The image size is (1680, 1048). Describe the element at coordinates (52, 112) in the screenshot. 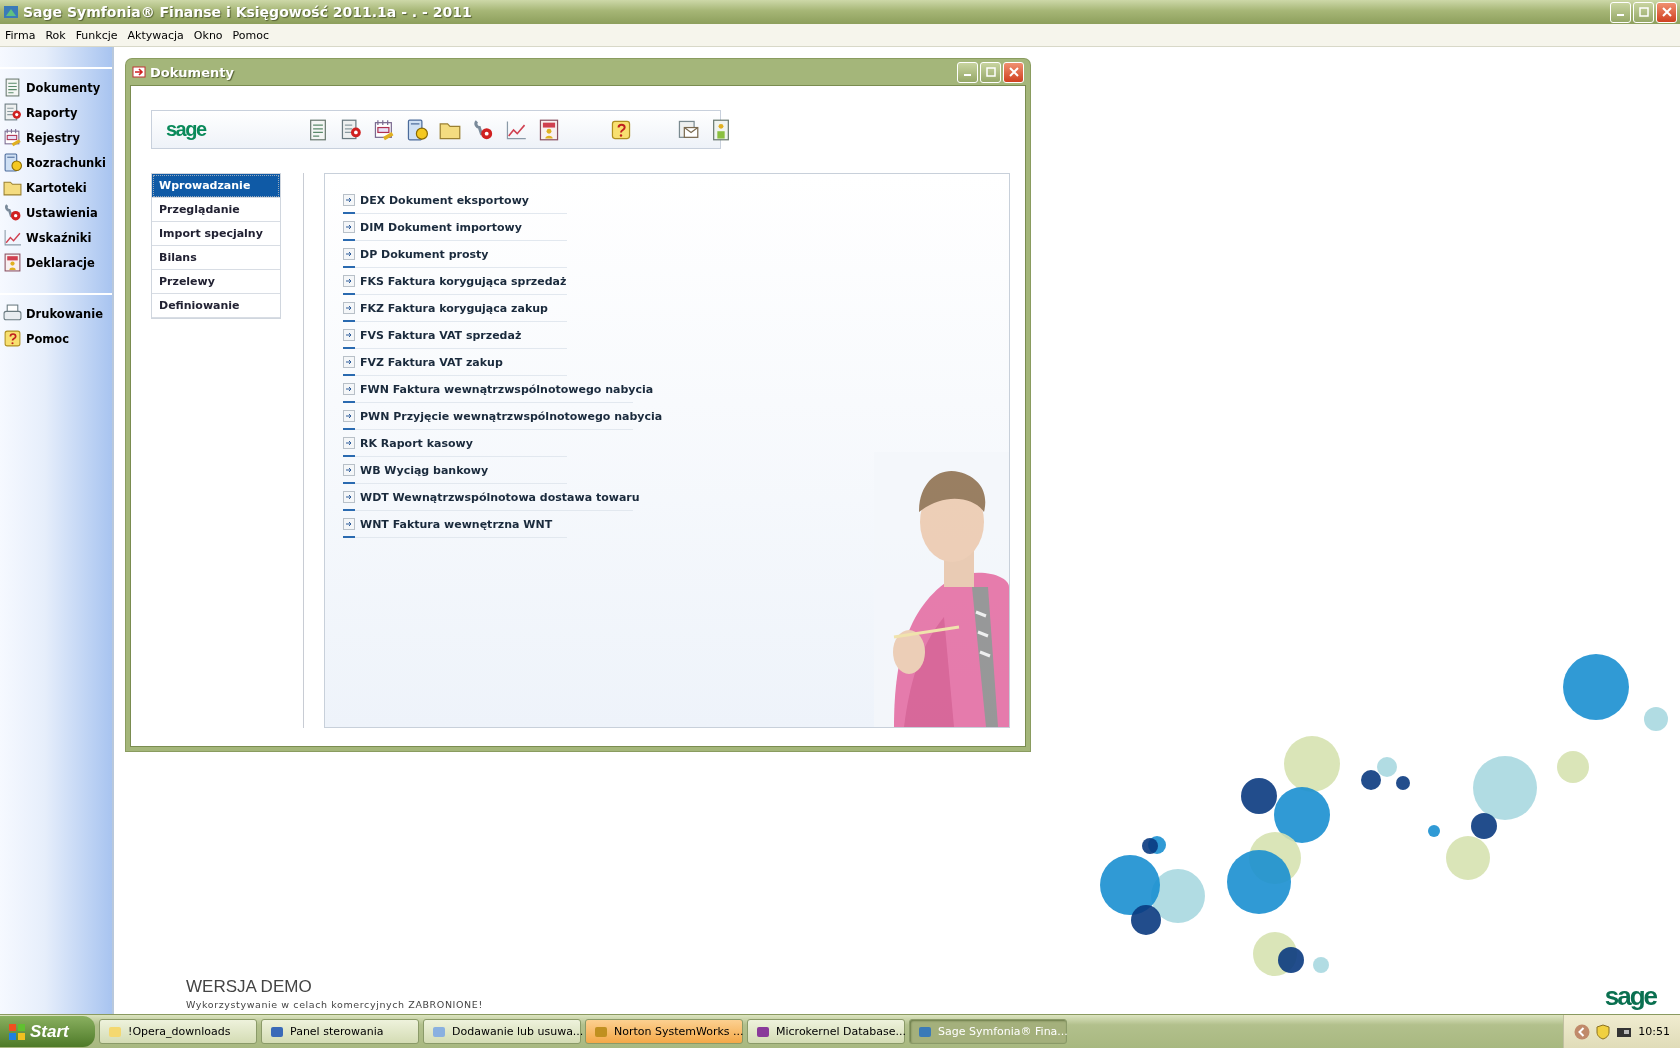

I see `sidebar-item: Raporty` at that location.